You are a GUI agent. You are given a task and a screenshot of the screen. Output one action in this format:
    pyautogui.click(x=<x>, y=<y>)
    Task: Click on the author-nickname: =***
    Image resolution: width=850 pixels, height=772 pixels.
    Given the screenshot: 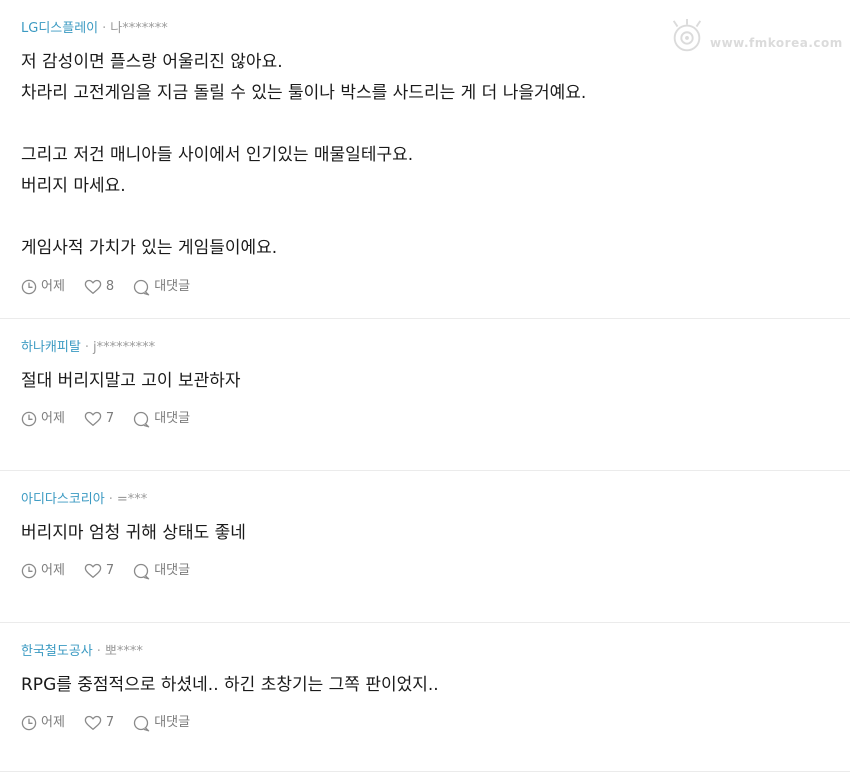 What is the action you would take?
    pyautogui.click(x=132, y=499)
    